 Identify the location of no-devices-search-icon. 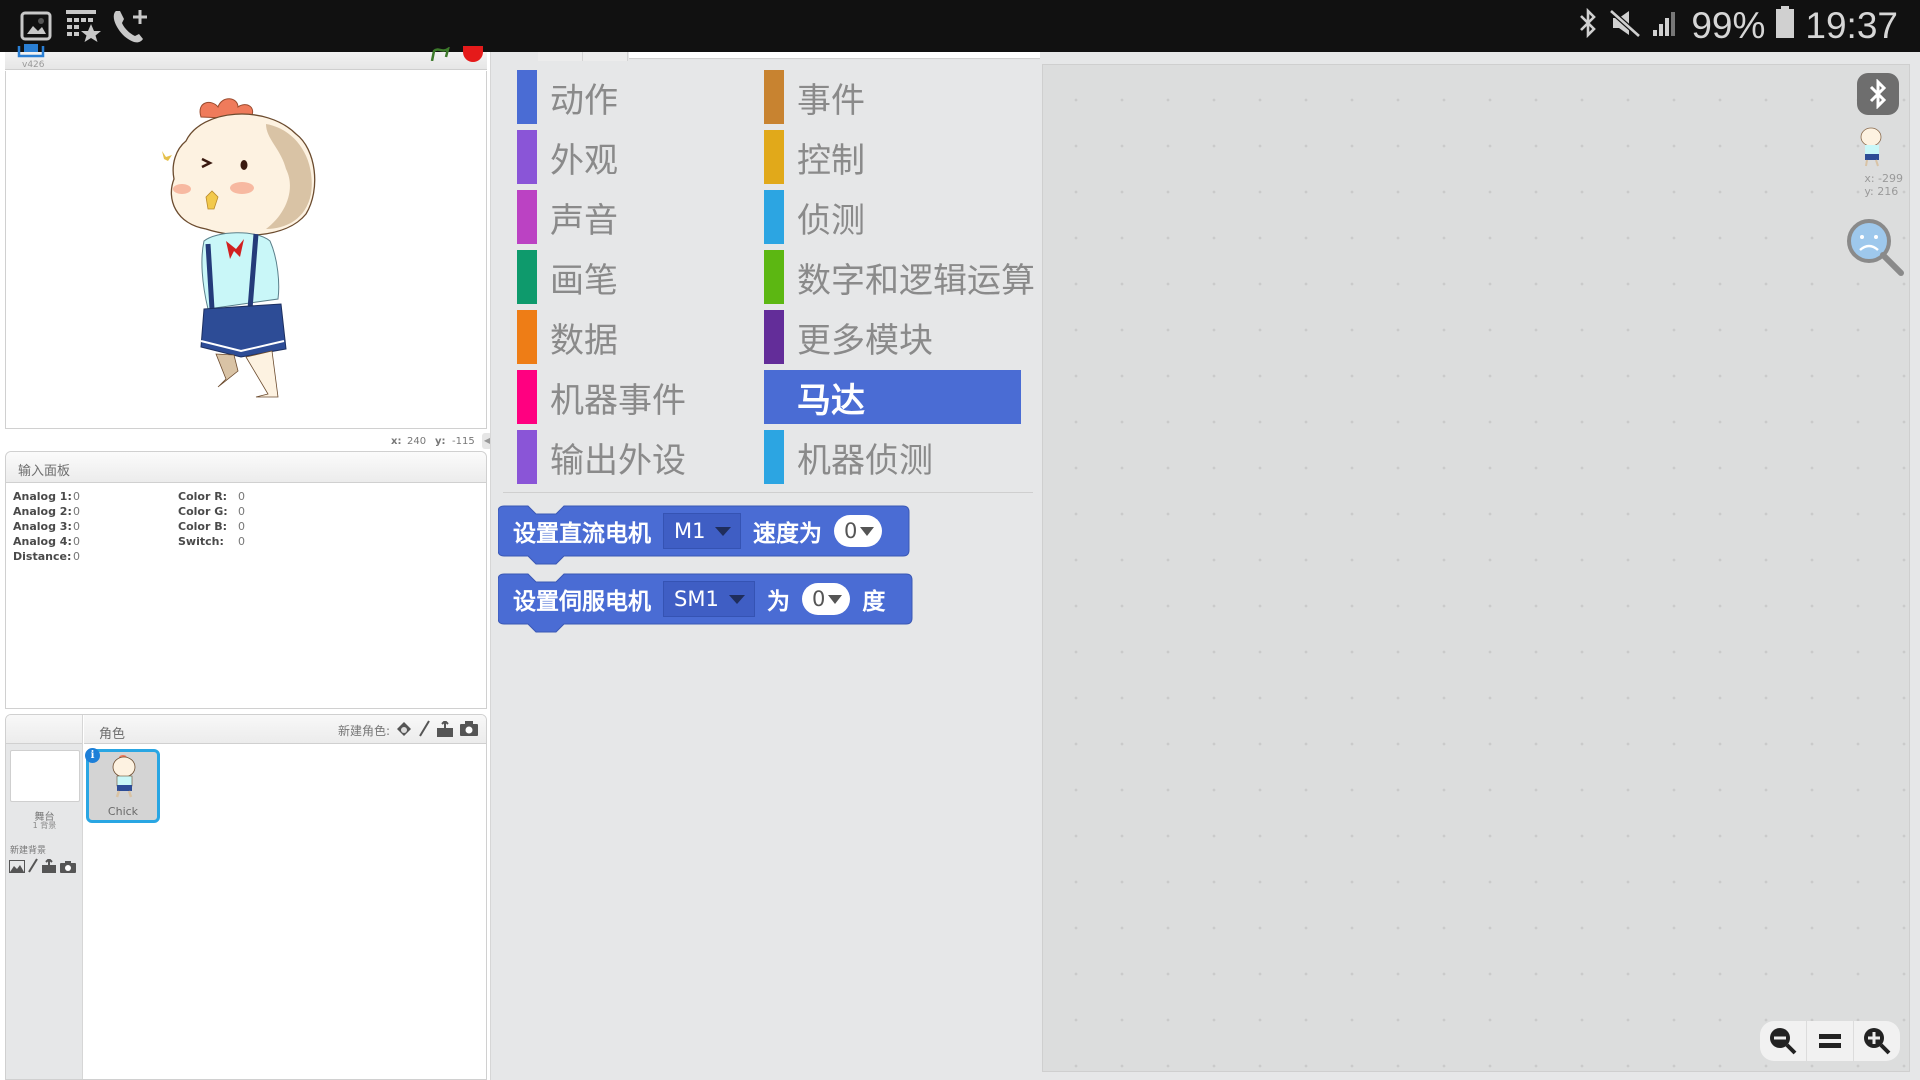
(1875, 247).